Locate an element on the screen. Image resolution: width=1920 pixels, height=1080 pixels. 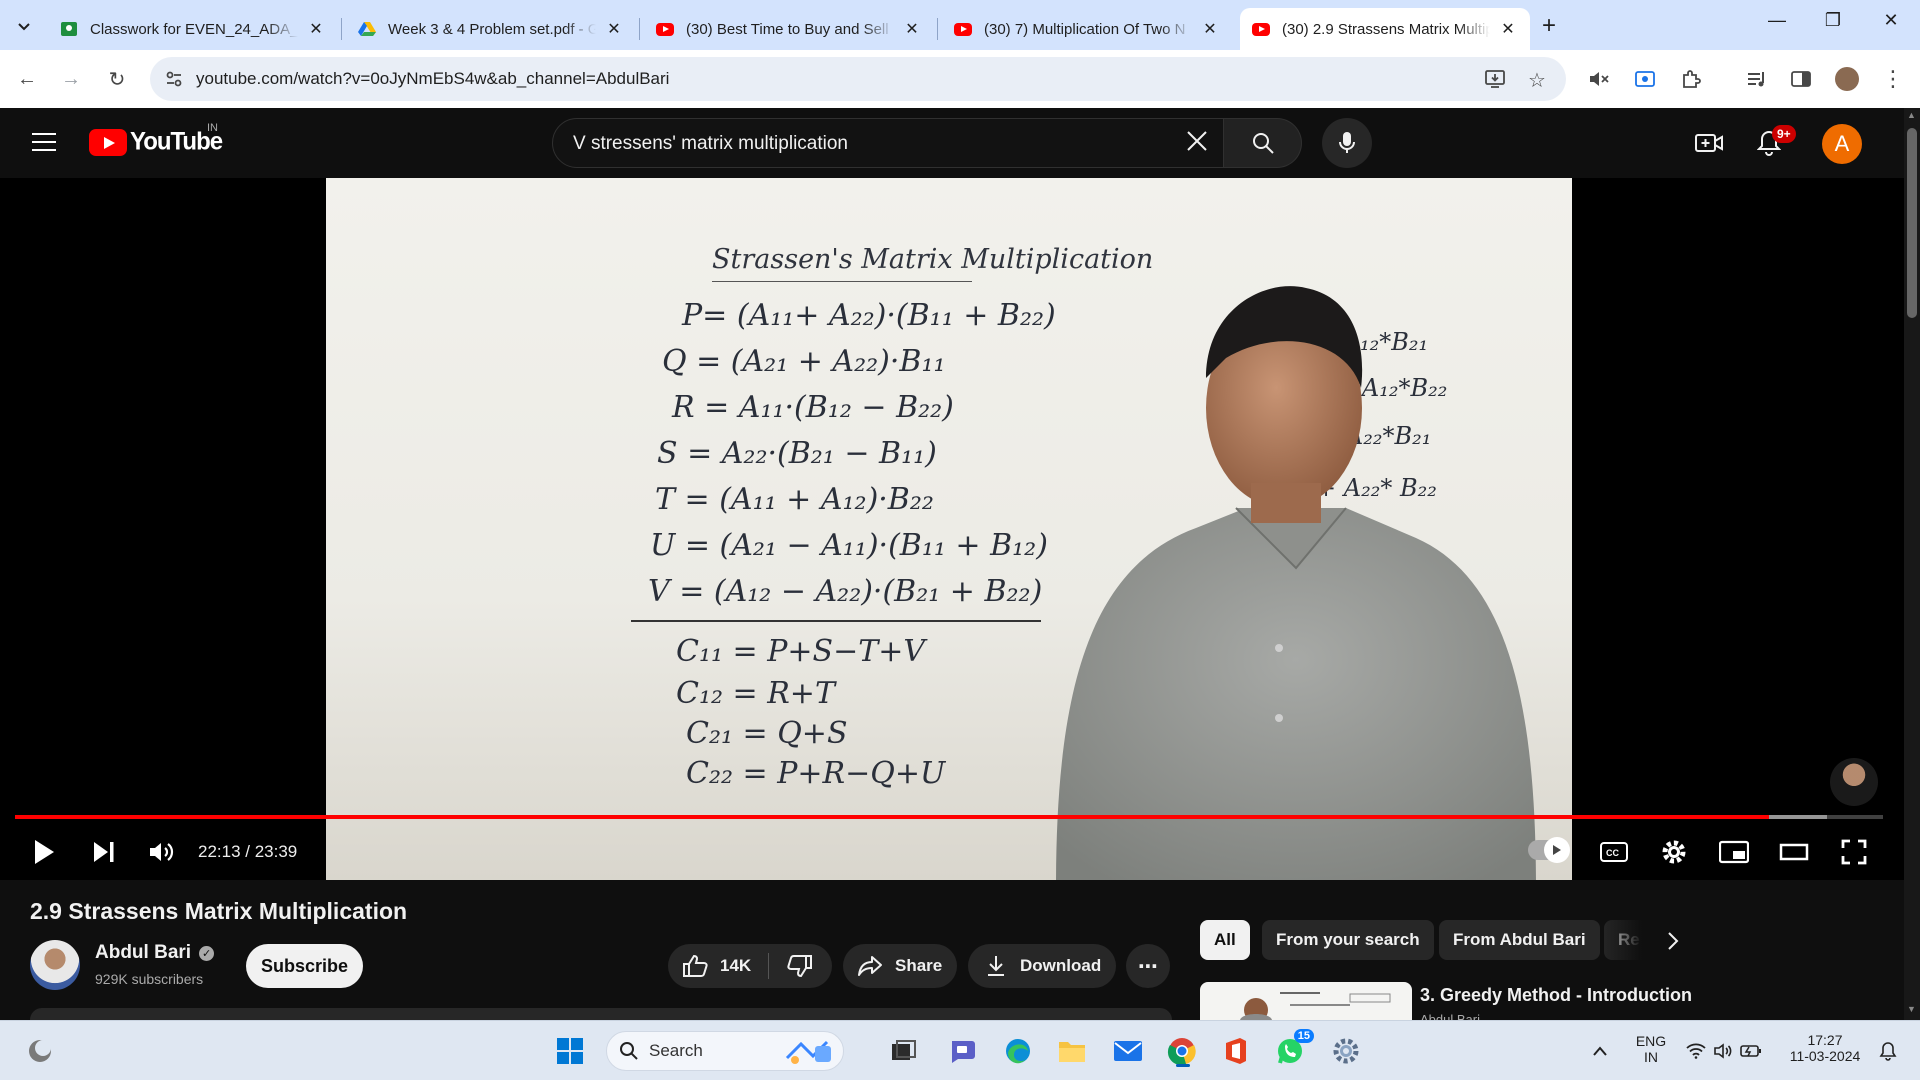
clear-search-icon is located at coordinates (1197, 144).